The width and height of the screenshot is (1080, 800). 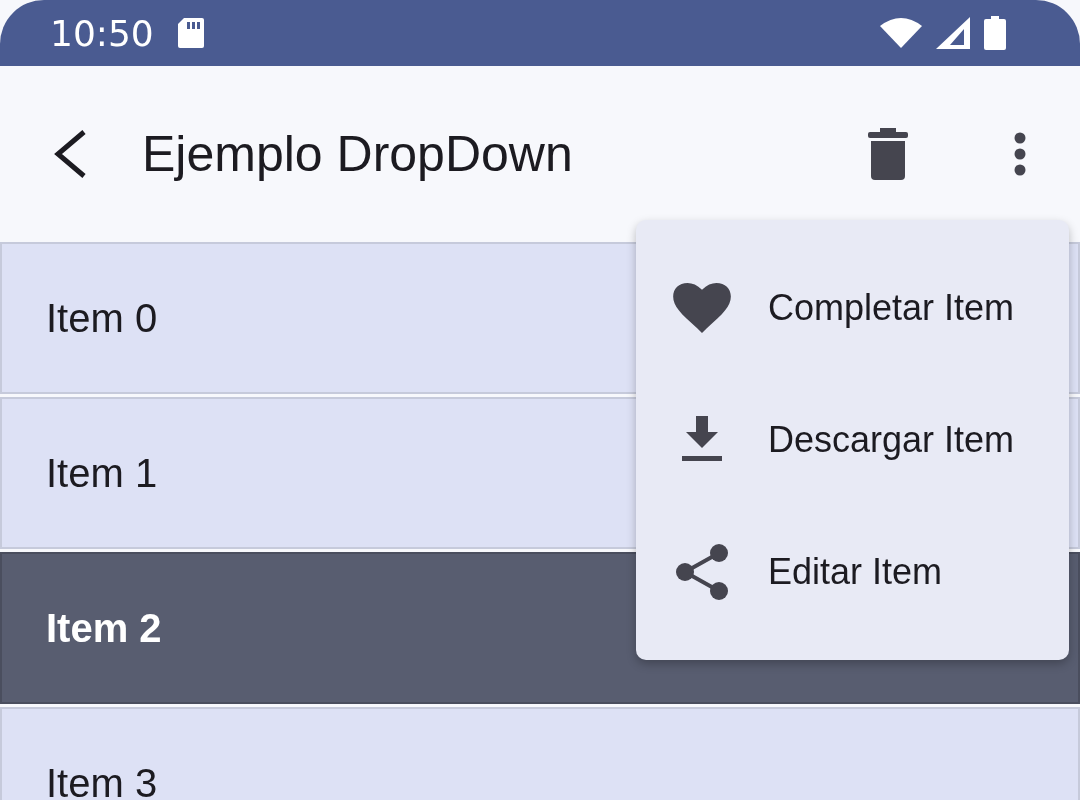 What do you see at coordinates (102, 33) in the screenshot?
I see `status-time: 10:50` at bounding box center [102, 33].